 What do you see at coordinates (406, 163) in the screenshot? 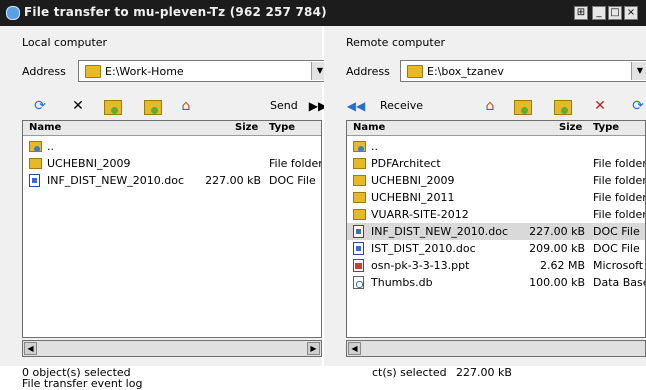
I see `file-name: PDFArchitect` at bounding box center [406, 163].